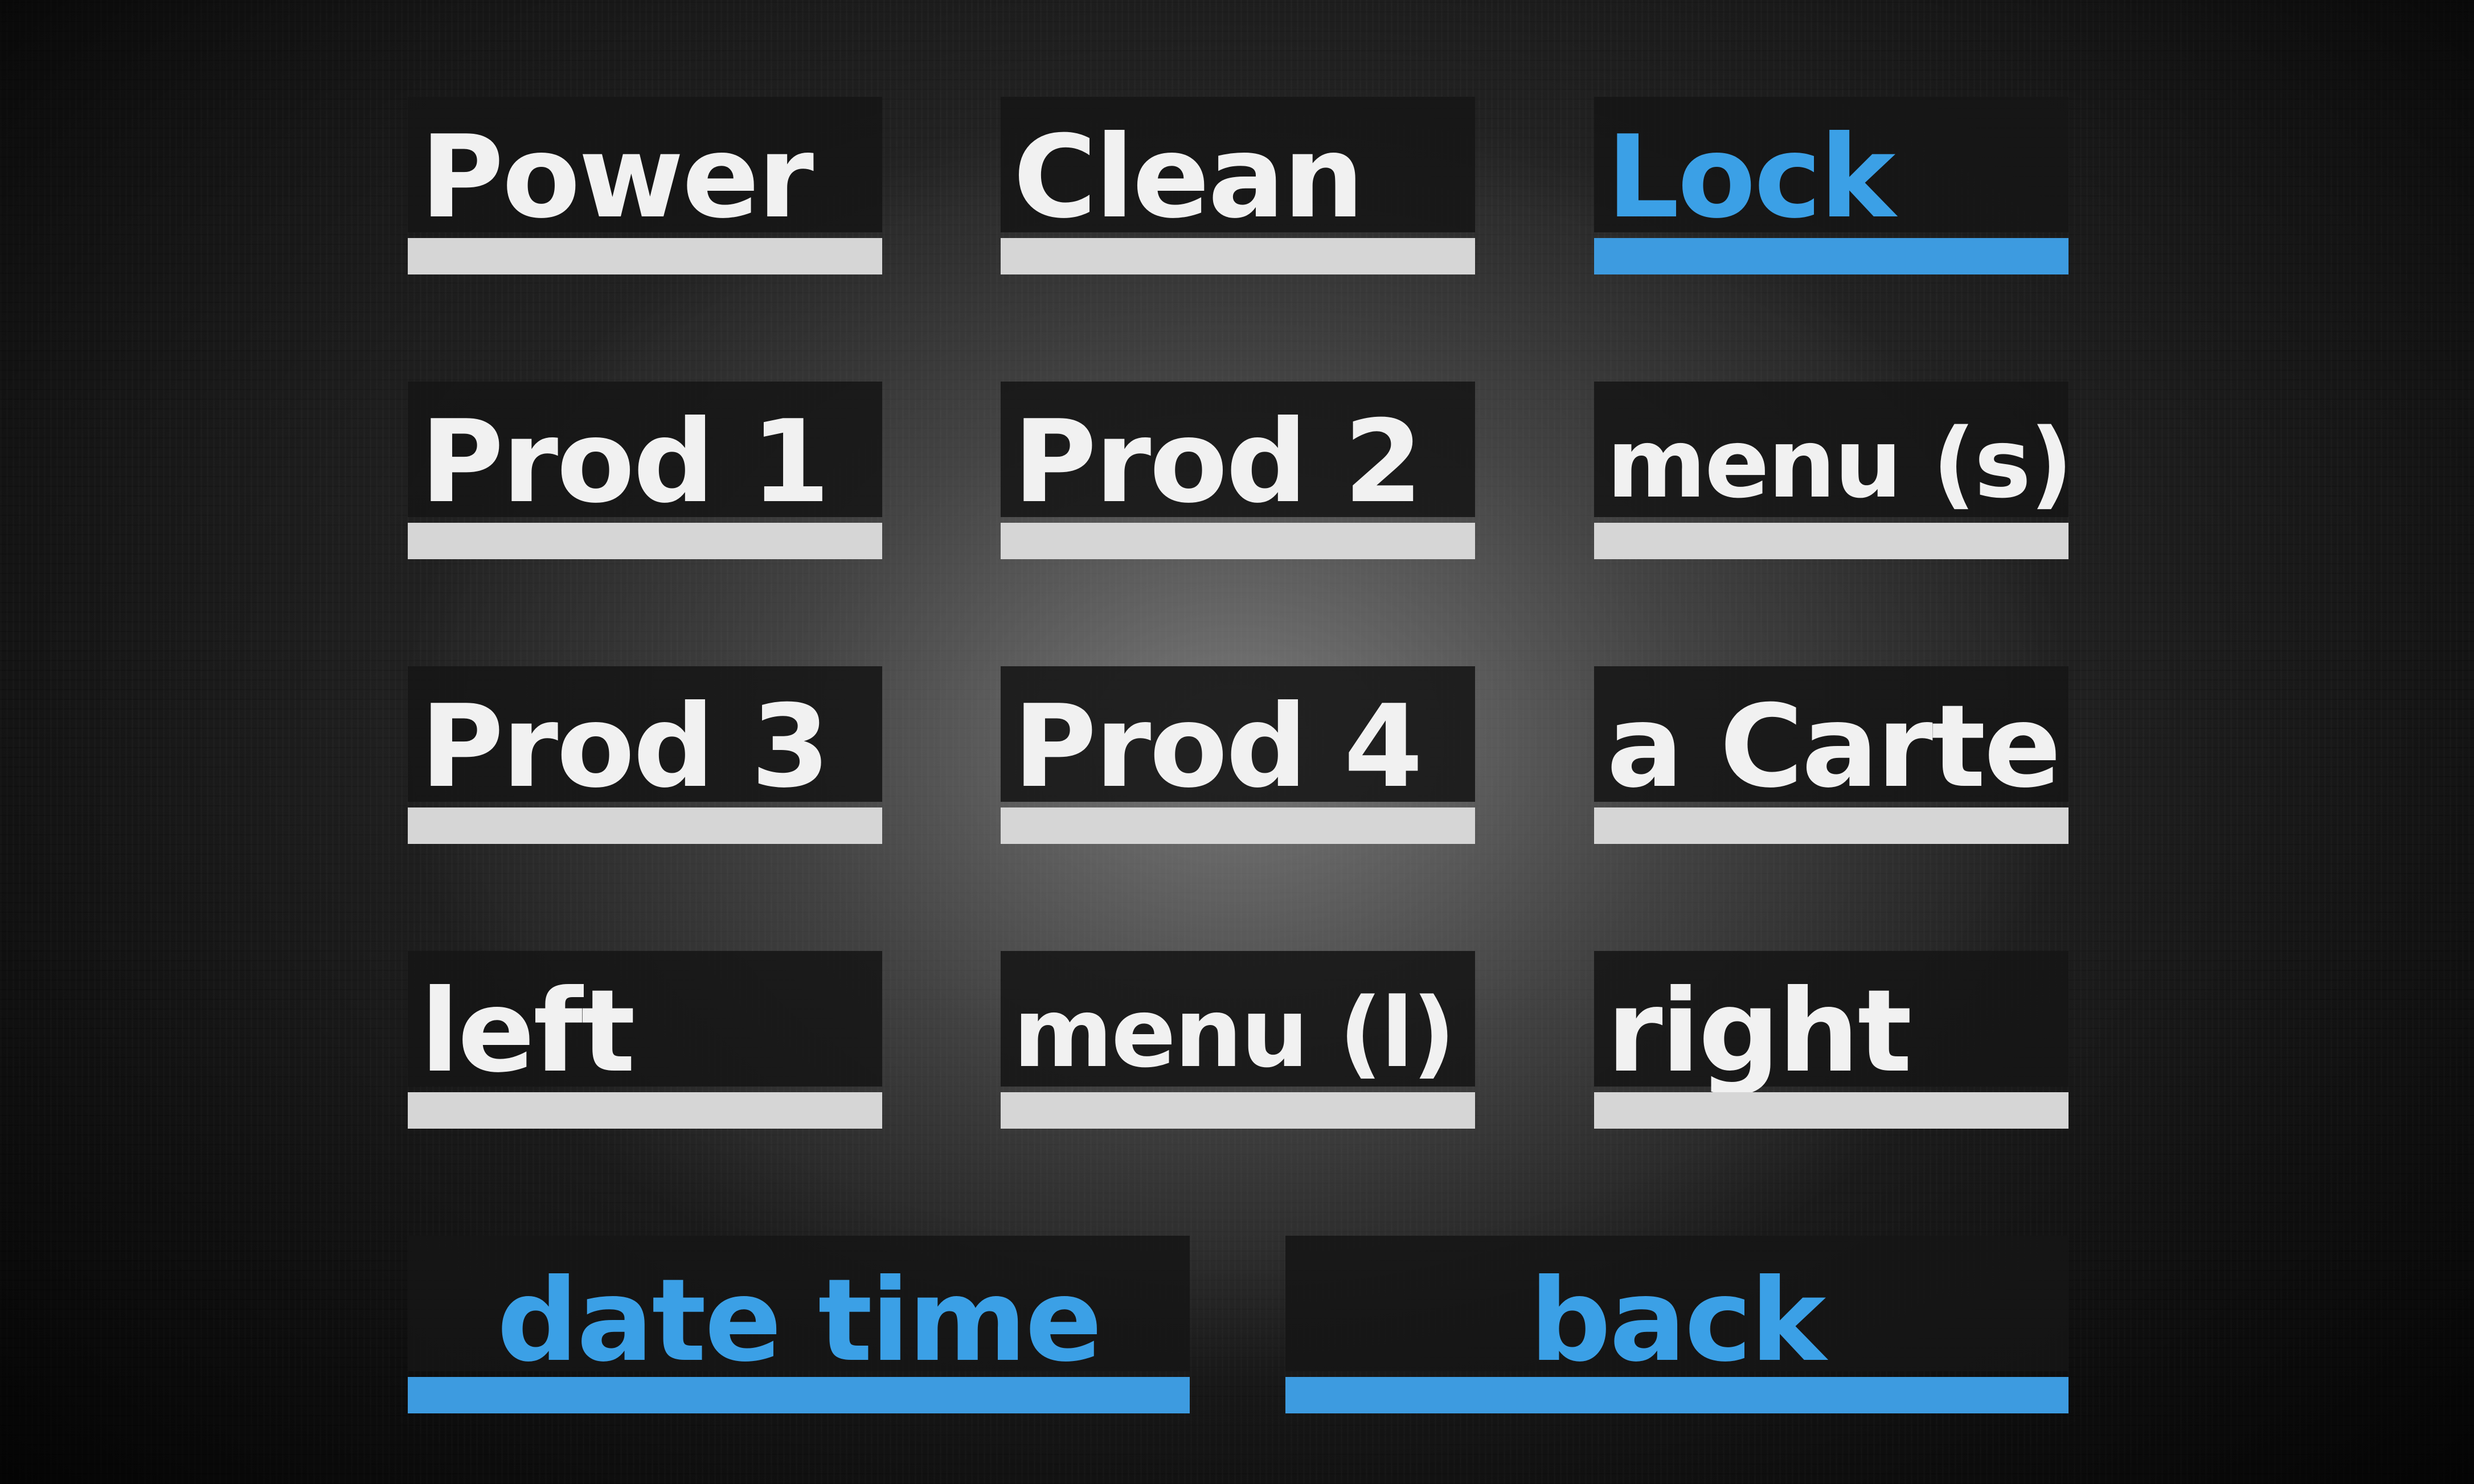 This screenshot has width=2474, height=1484. Describe the element at coordinates (1760, 1031) in the screenshot. I see `right-label: right` at that location.